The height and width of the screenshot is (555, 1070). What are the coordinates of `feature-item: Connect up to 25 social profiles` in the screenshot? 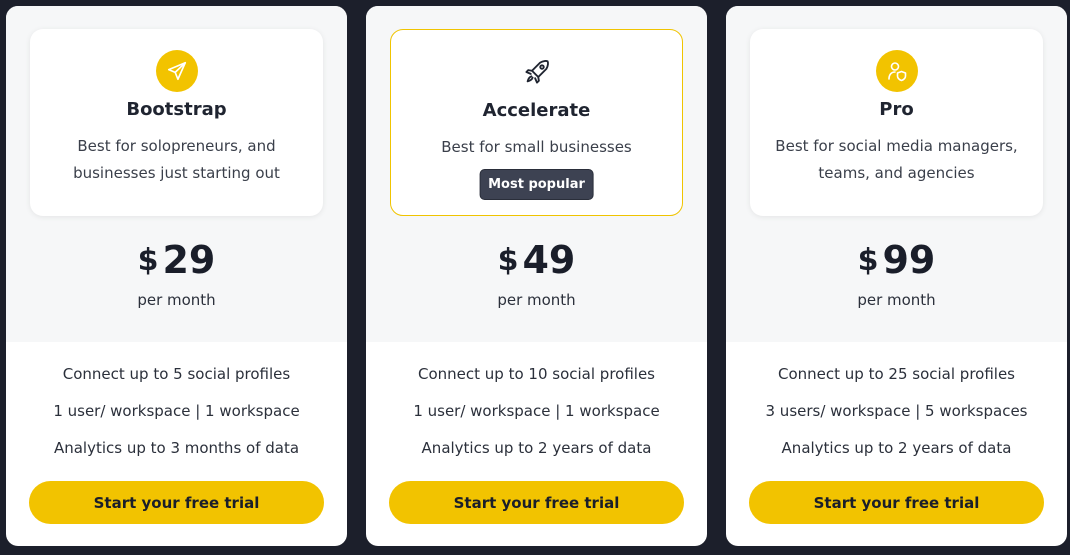 It's located at (896, 374).